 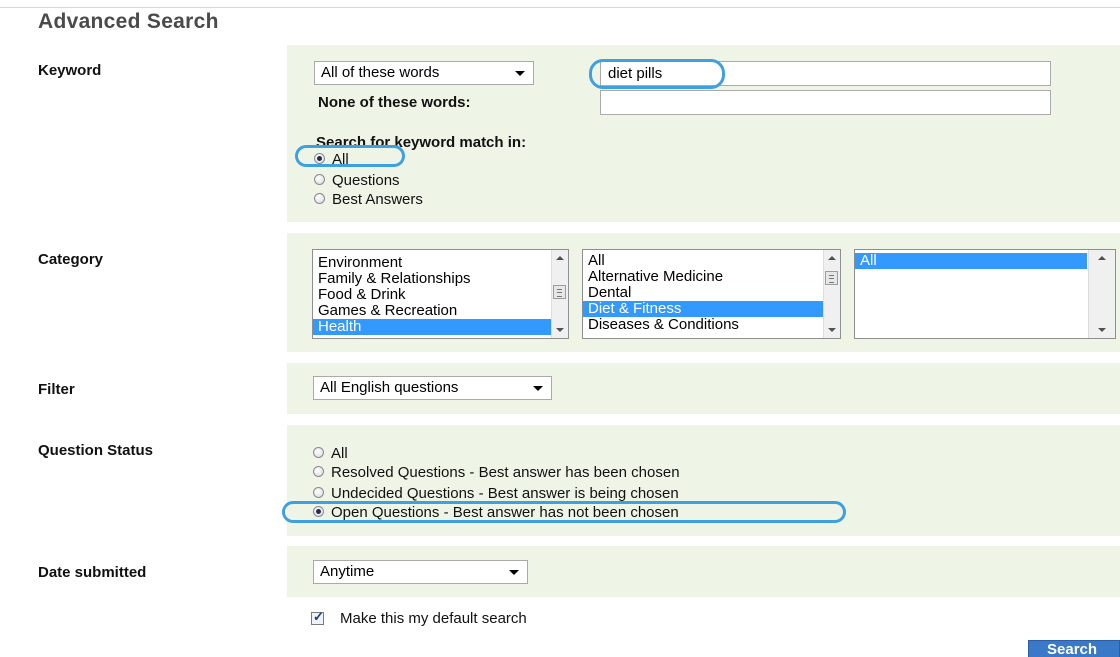 I want to click on list-item-selected: All, so click(x=971, y=261).